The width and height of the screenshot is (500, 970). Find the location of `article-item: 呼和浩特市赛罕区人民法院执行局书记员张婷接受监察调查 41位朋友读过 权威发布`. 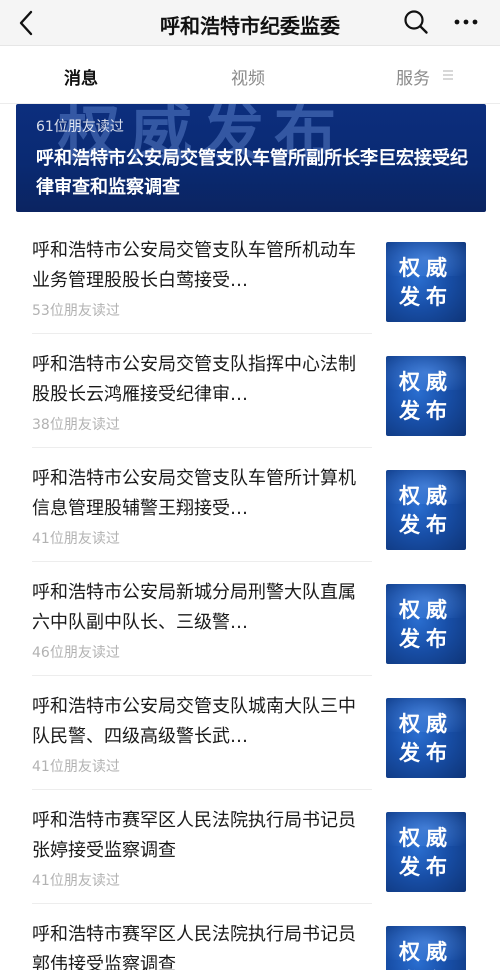

article-item: 呼和浩特市赛罕区人民法院执行局书记员张婷接受监察调查 41位朋友读过 权威发布 is located at coordinates (251, 847).